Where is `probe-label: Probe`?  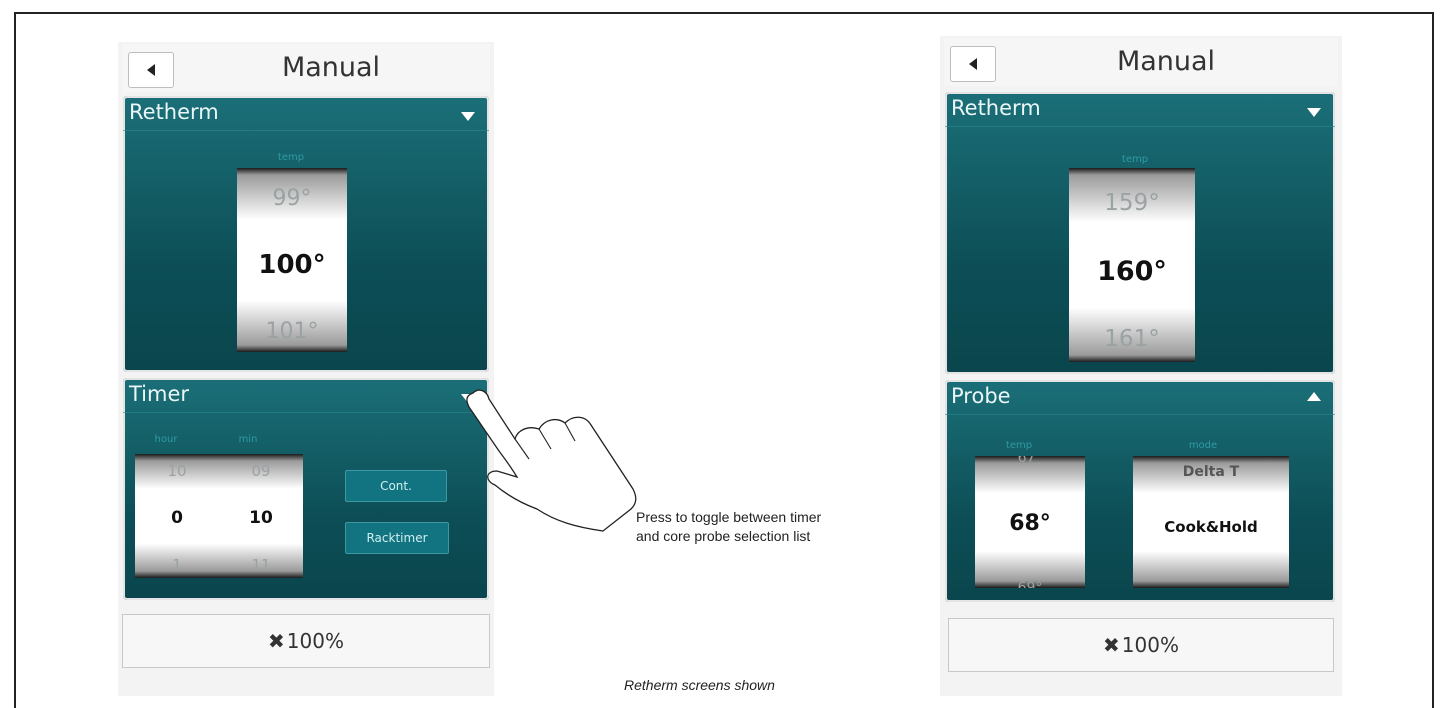 probe-label: Probe is located at coordinates (981, 396).